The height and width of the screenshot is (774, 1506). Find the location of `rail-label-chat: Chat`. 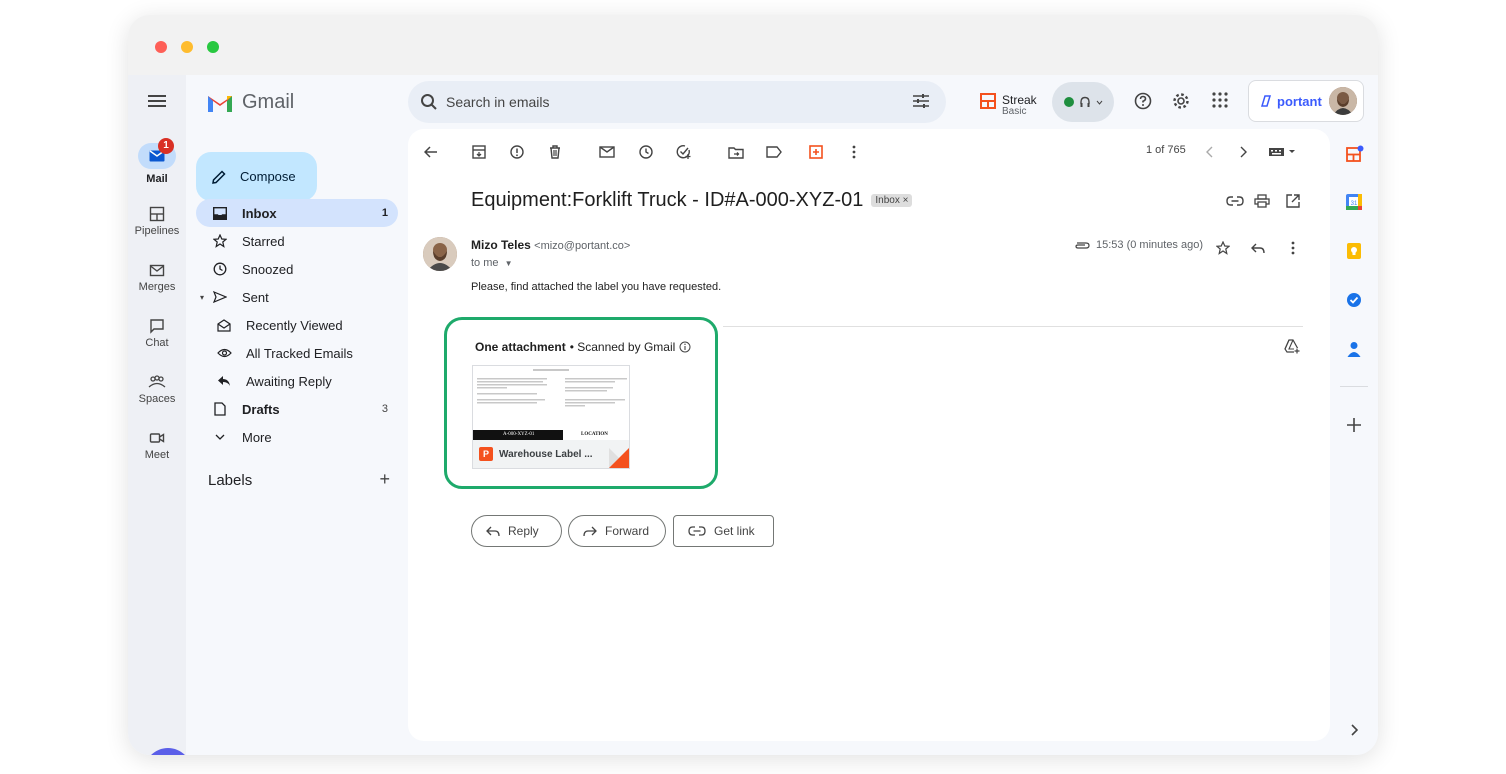

rail-label-chat: Chat is located at coordinates (157, 343).